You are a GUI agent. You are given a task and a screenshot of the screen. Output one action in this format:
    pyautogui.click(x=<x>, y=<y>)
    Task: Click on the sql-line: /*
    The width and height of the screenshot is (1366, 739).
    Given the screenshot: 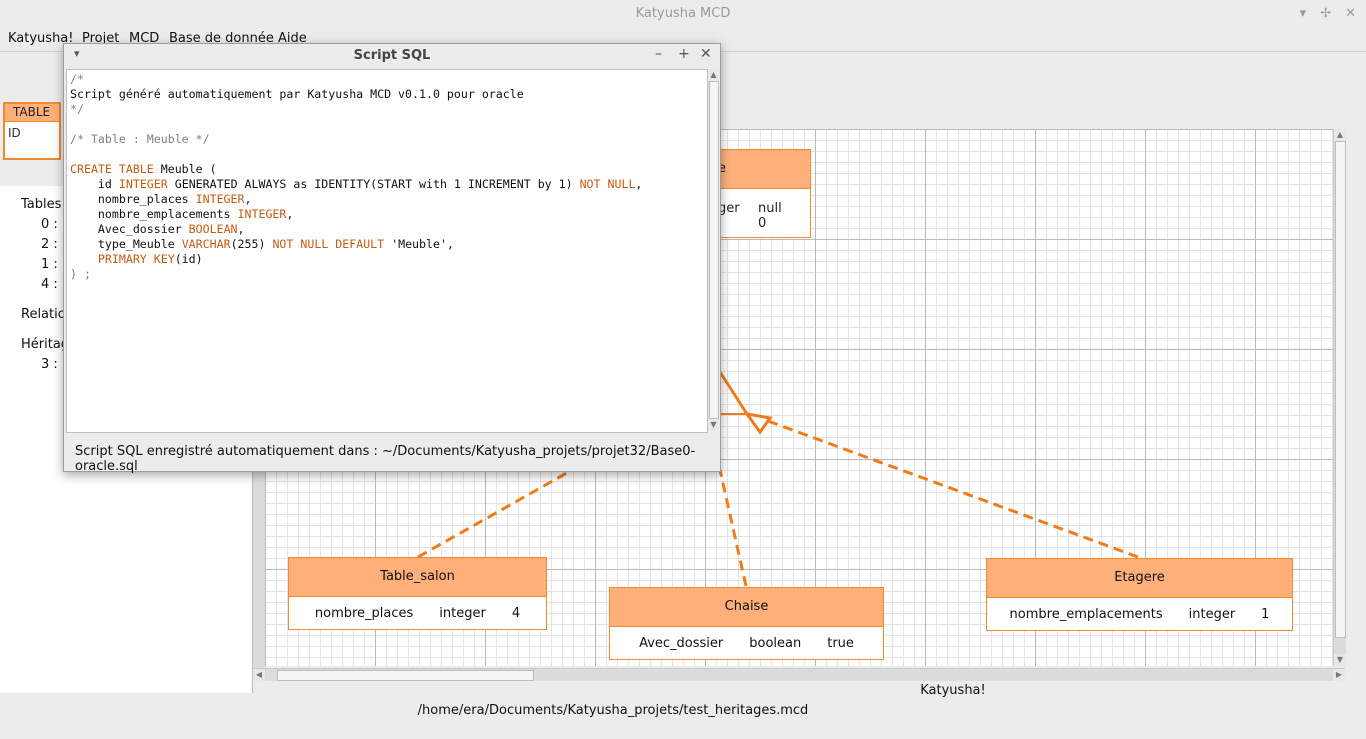 What is the action you would take?
    pyautogui.click(x=77, y=79)
    